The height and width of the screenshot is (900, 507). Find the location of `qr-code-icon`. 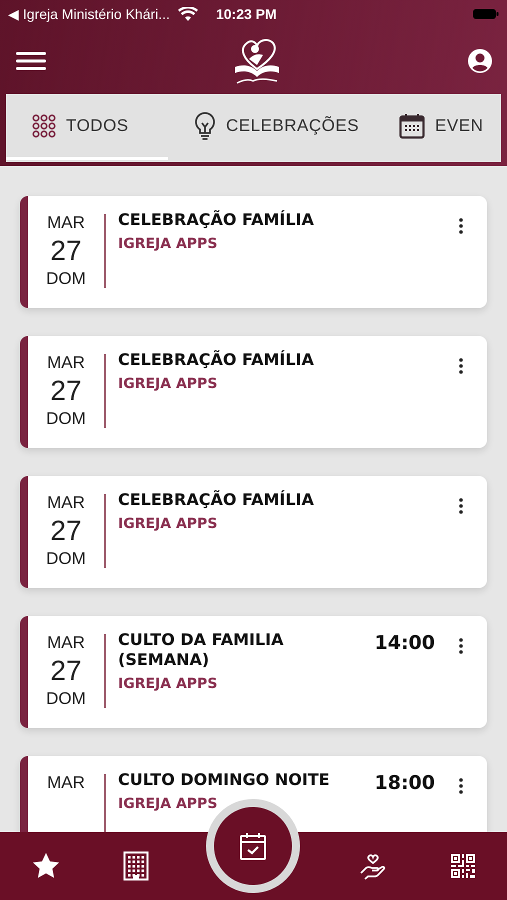

qr-code-icon is located at coordinates (463, 866).